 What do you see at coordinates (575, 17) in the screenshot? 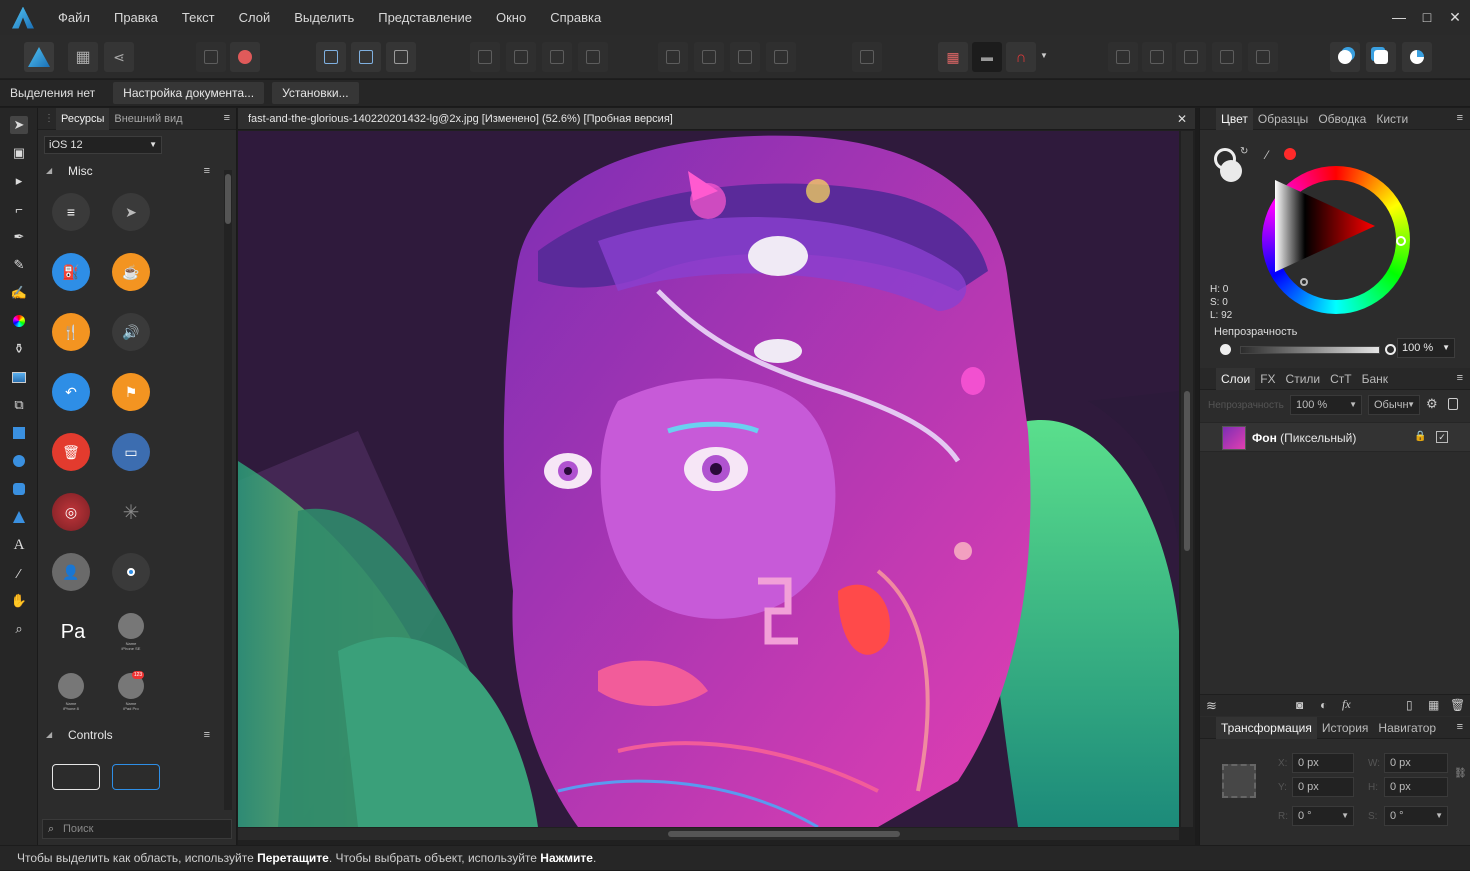
I see `menu-help: Справка` at bounding box center [575, 17].